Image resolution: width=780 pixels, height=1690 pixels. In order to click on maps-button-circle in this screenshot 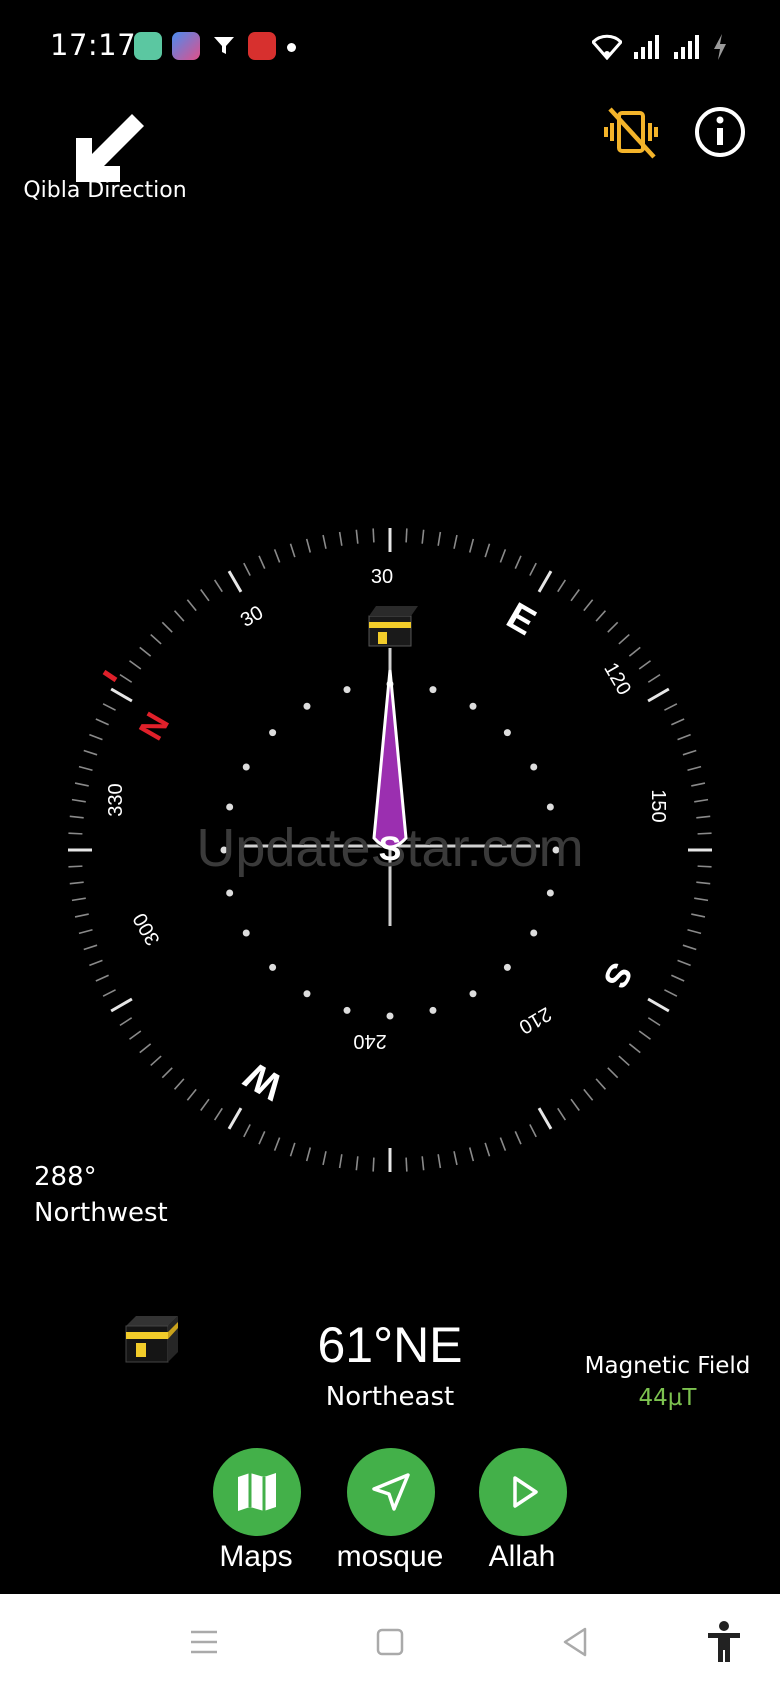, I will do `click(257, 1492)`.